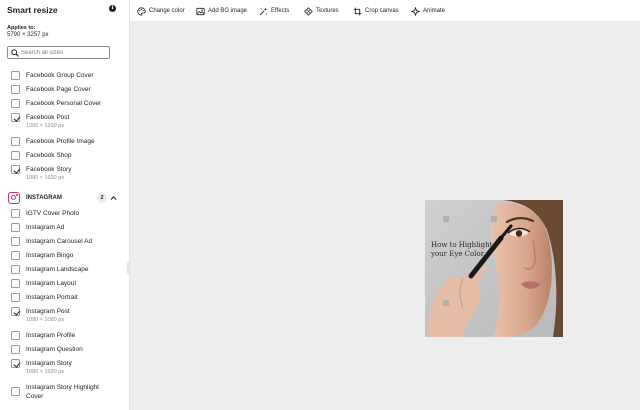 The height and width of the screenshot is (410, 640). I want to click on toolbar-label: Crop canvas, so click(382, 11).